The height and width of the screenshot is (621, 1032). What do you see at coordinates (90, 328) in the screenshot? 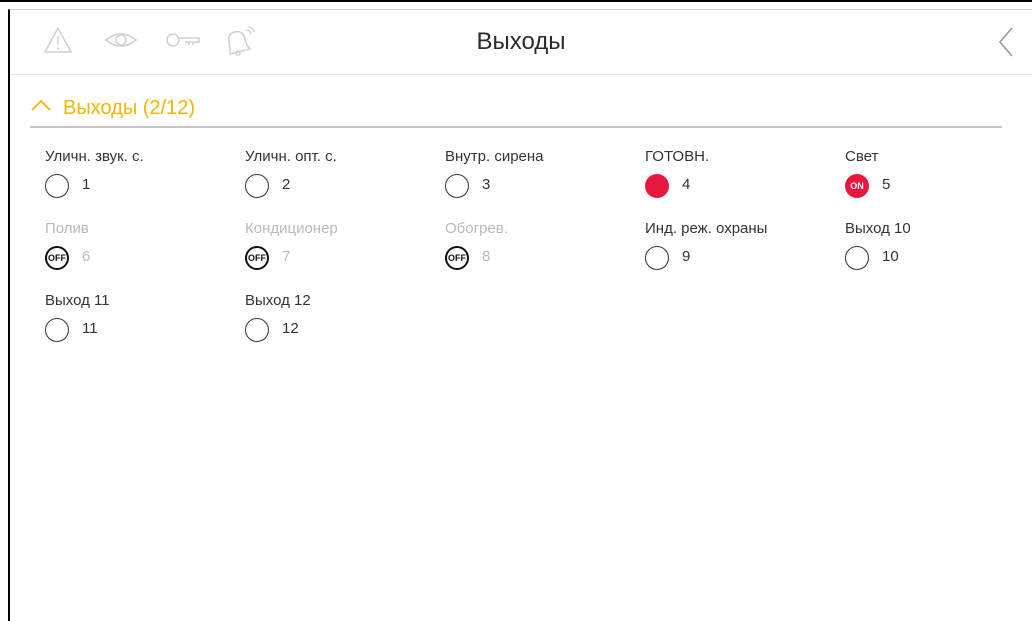
I see `output-number: 11` at bounding box center [90, 328].